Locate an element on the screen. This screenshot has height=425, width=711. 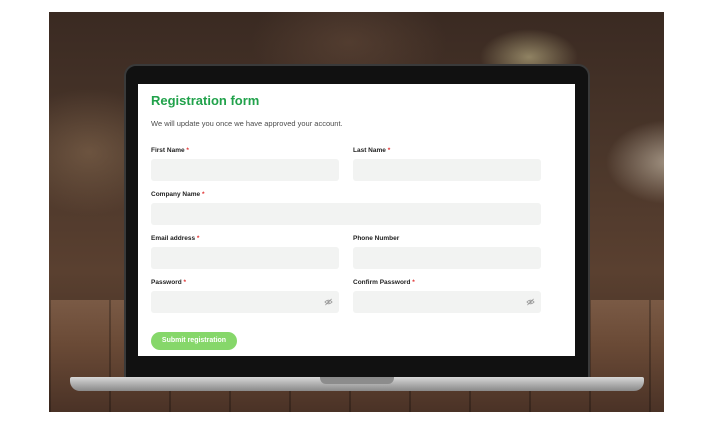
last-name-label: Last Name * is located at coordinates (372, 150).